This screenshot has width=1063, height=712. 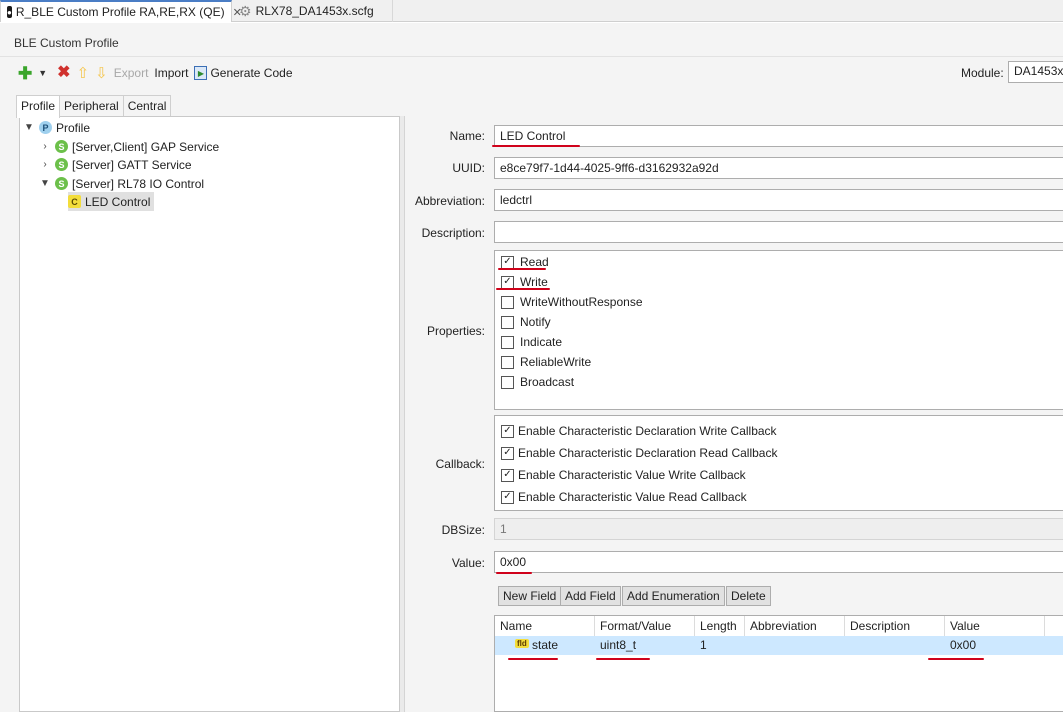 What do you see at coordinates (531, 56) in the screenshot?
I see `title-divider` at bounding box center [531, 56].